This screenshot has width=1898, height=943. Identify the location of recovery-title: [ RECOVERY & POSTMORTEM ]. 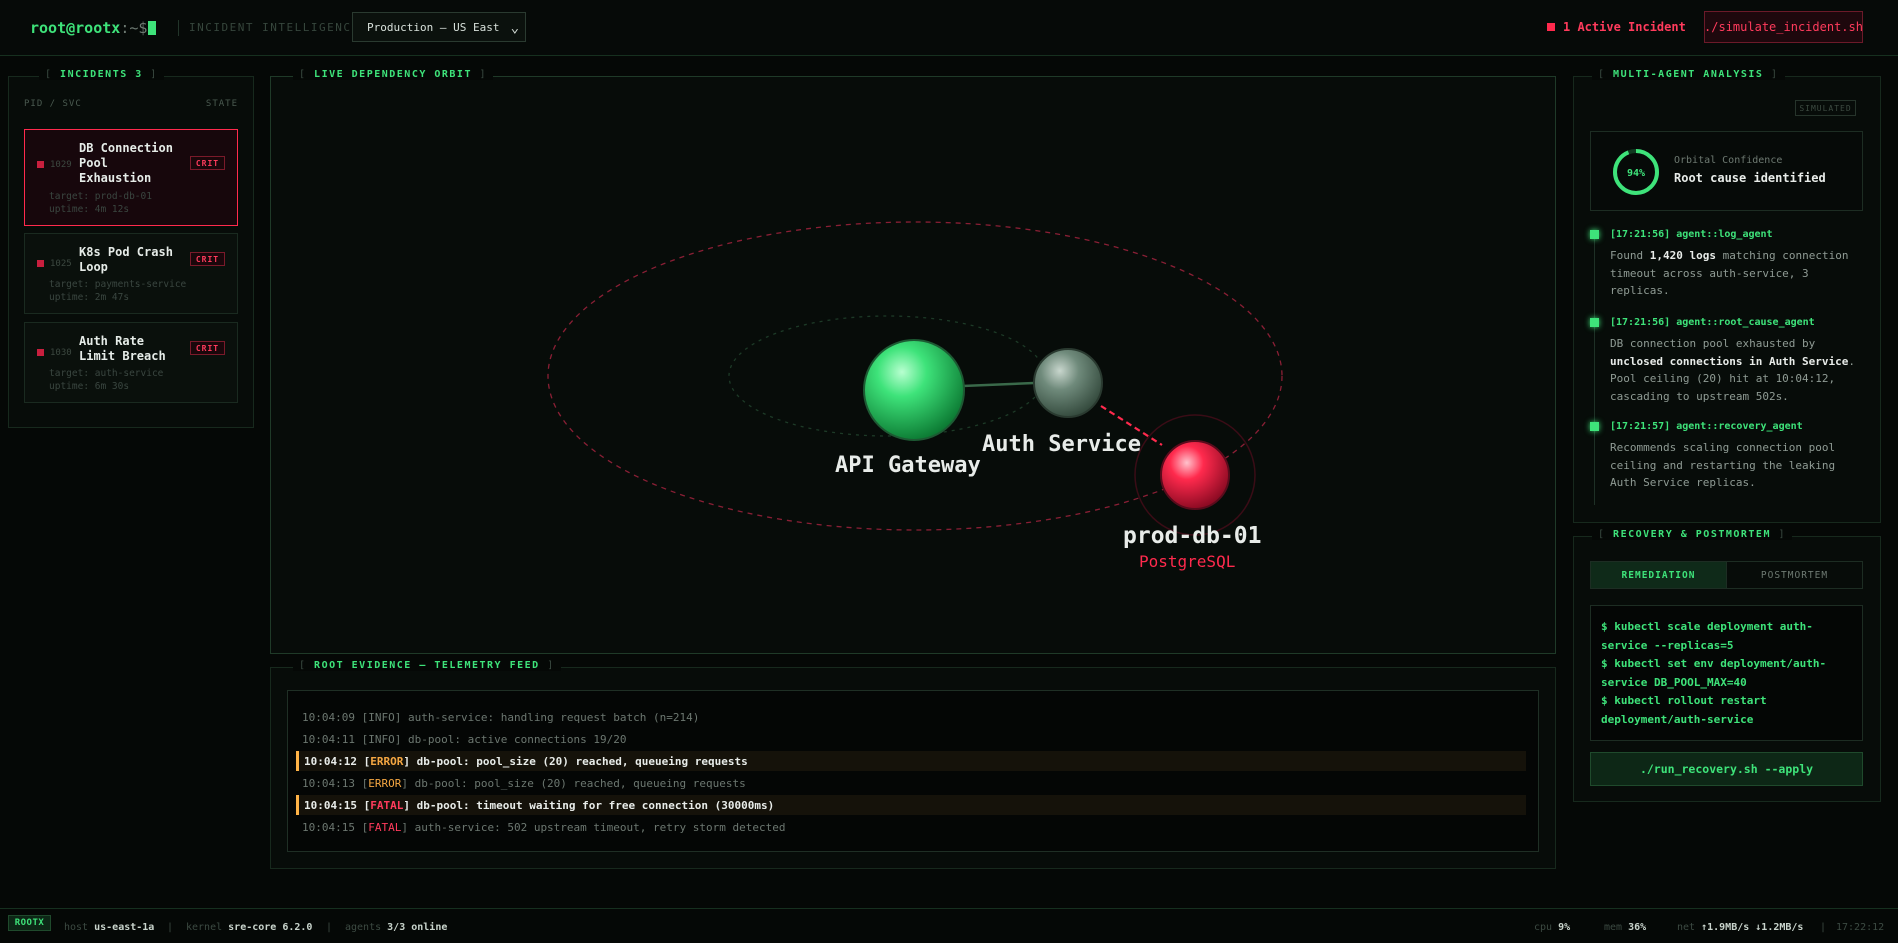
(1692, 534).